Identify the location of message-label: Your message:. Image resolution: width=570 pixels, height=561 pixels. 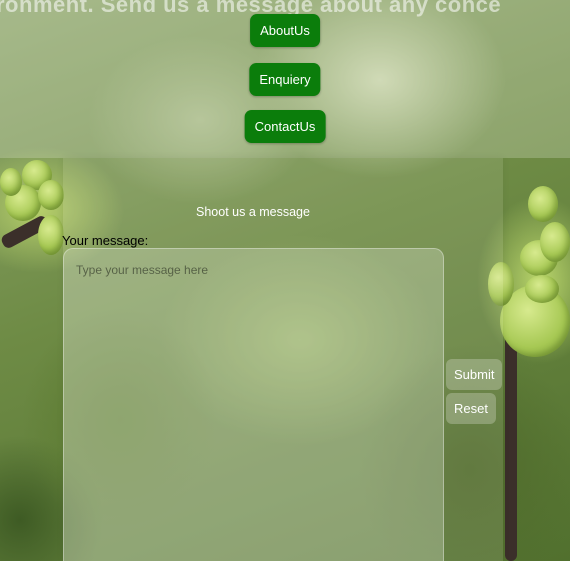
(105, 240).